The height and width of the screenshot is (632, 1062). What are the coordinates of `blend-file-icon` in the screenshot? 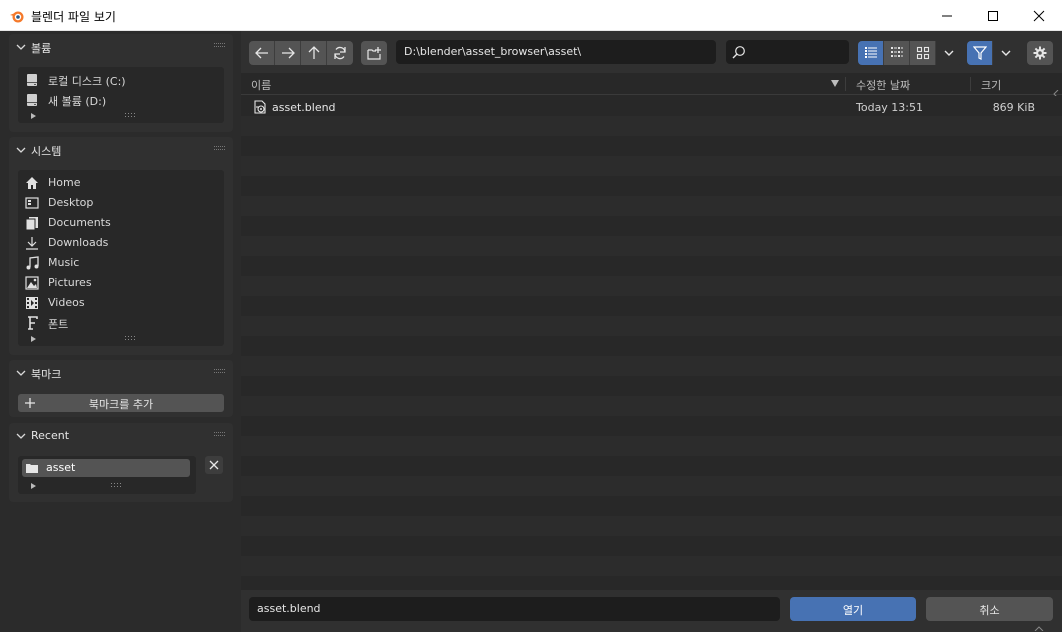 It's located at (260, 107).